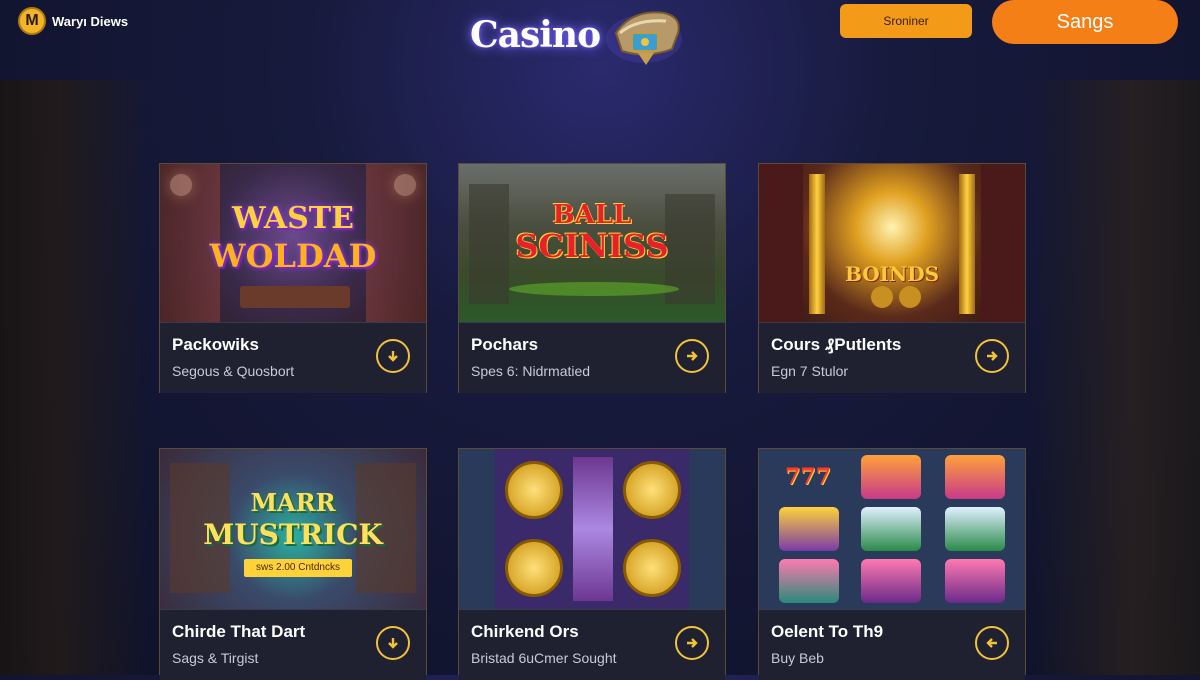 This screenshot has height=680, width=1200. I want to click on game-title: Cours ₰Putlents, so click(836, 344).